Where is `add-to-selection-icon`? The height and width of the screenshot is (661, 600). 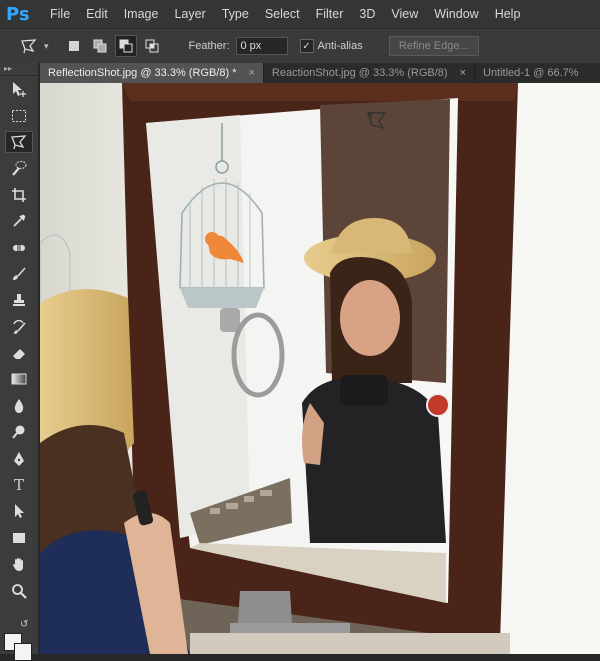 add-to-selection-icon is located at coordinates (100, 46).